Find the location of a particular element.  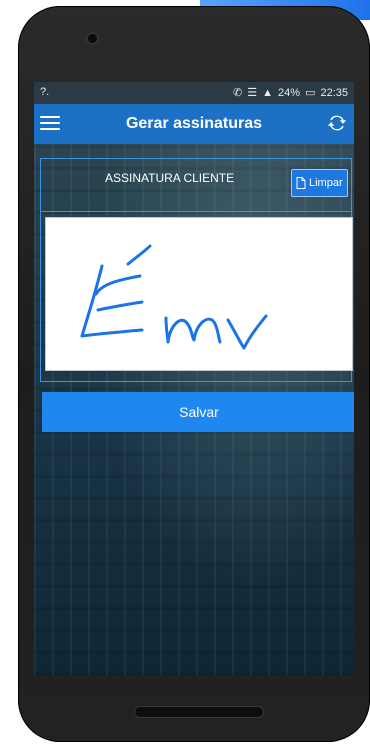

front-camera is located at coordinates (92, 38).